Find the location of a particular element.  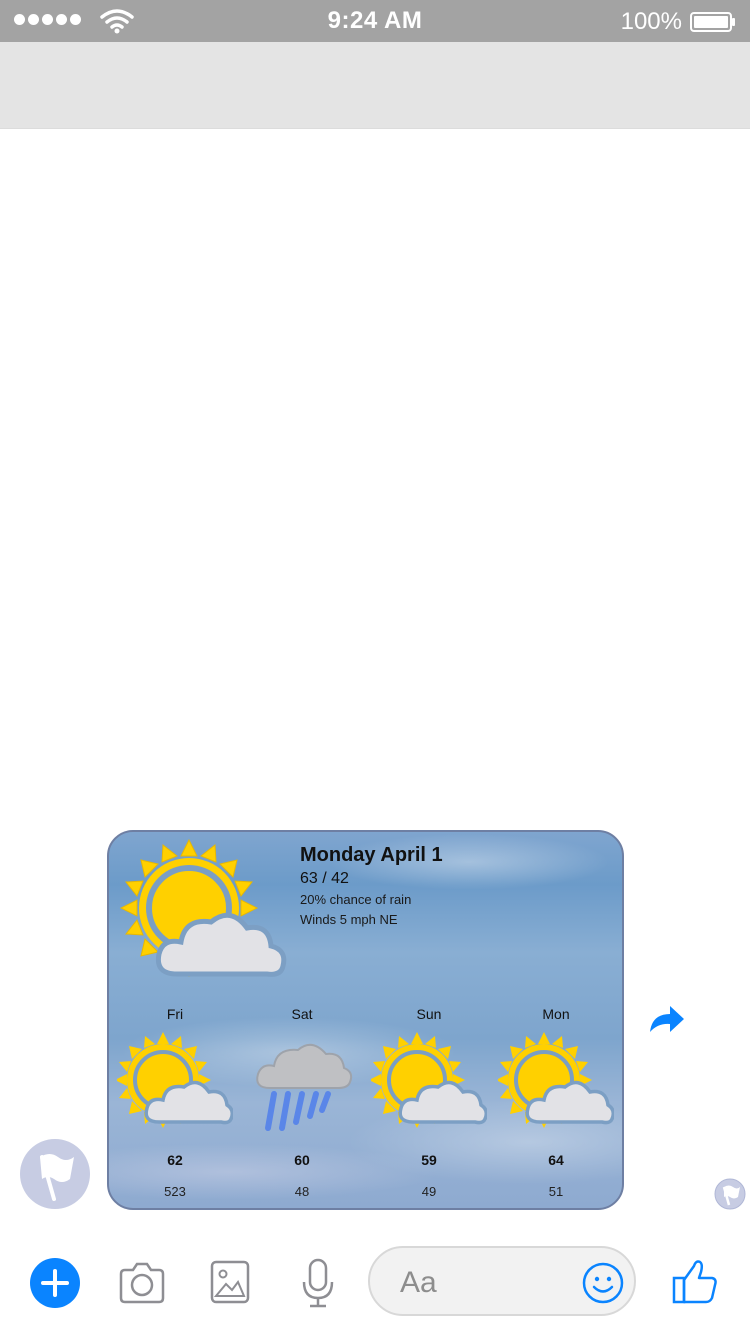

message-composer is located at coordinates (502, 1281).